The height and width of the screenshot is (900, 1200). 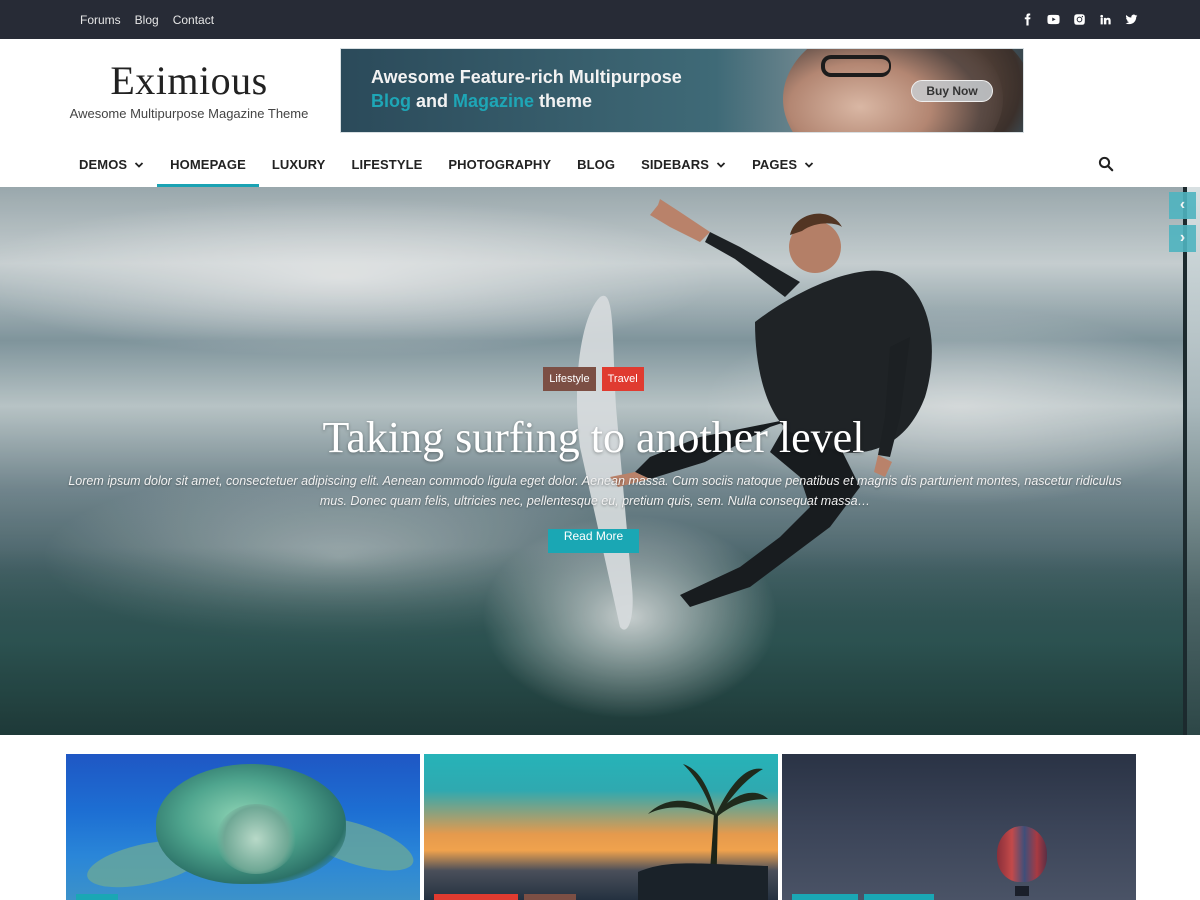 I want to click on slider-prev-button: ‹, so click(x=1182, y=205).